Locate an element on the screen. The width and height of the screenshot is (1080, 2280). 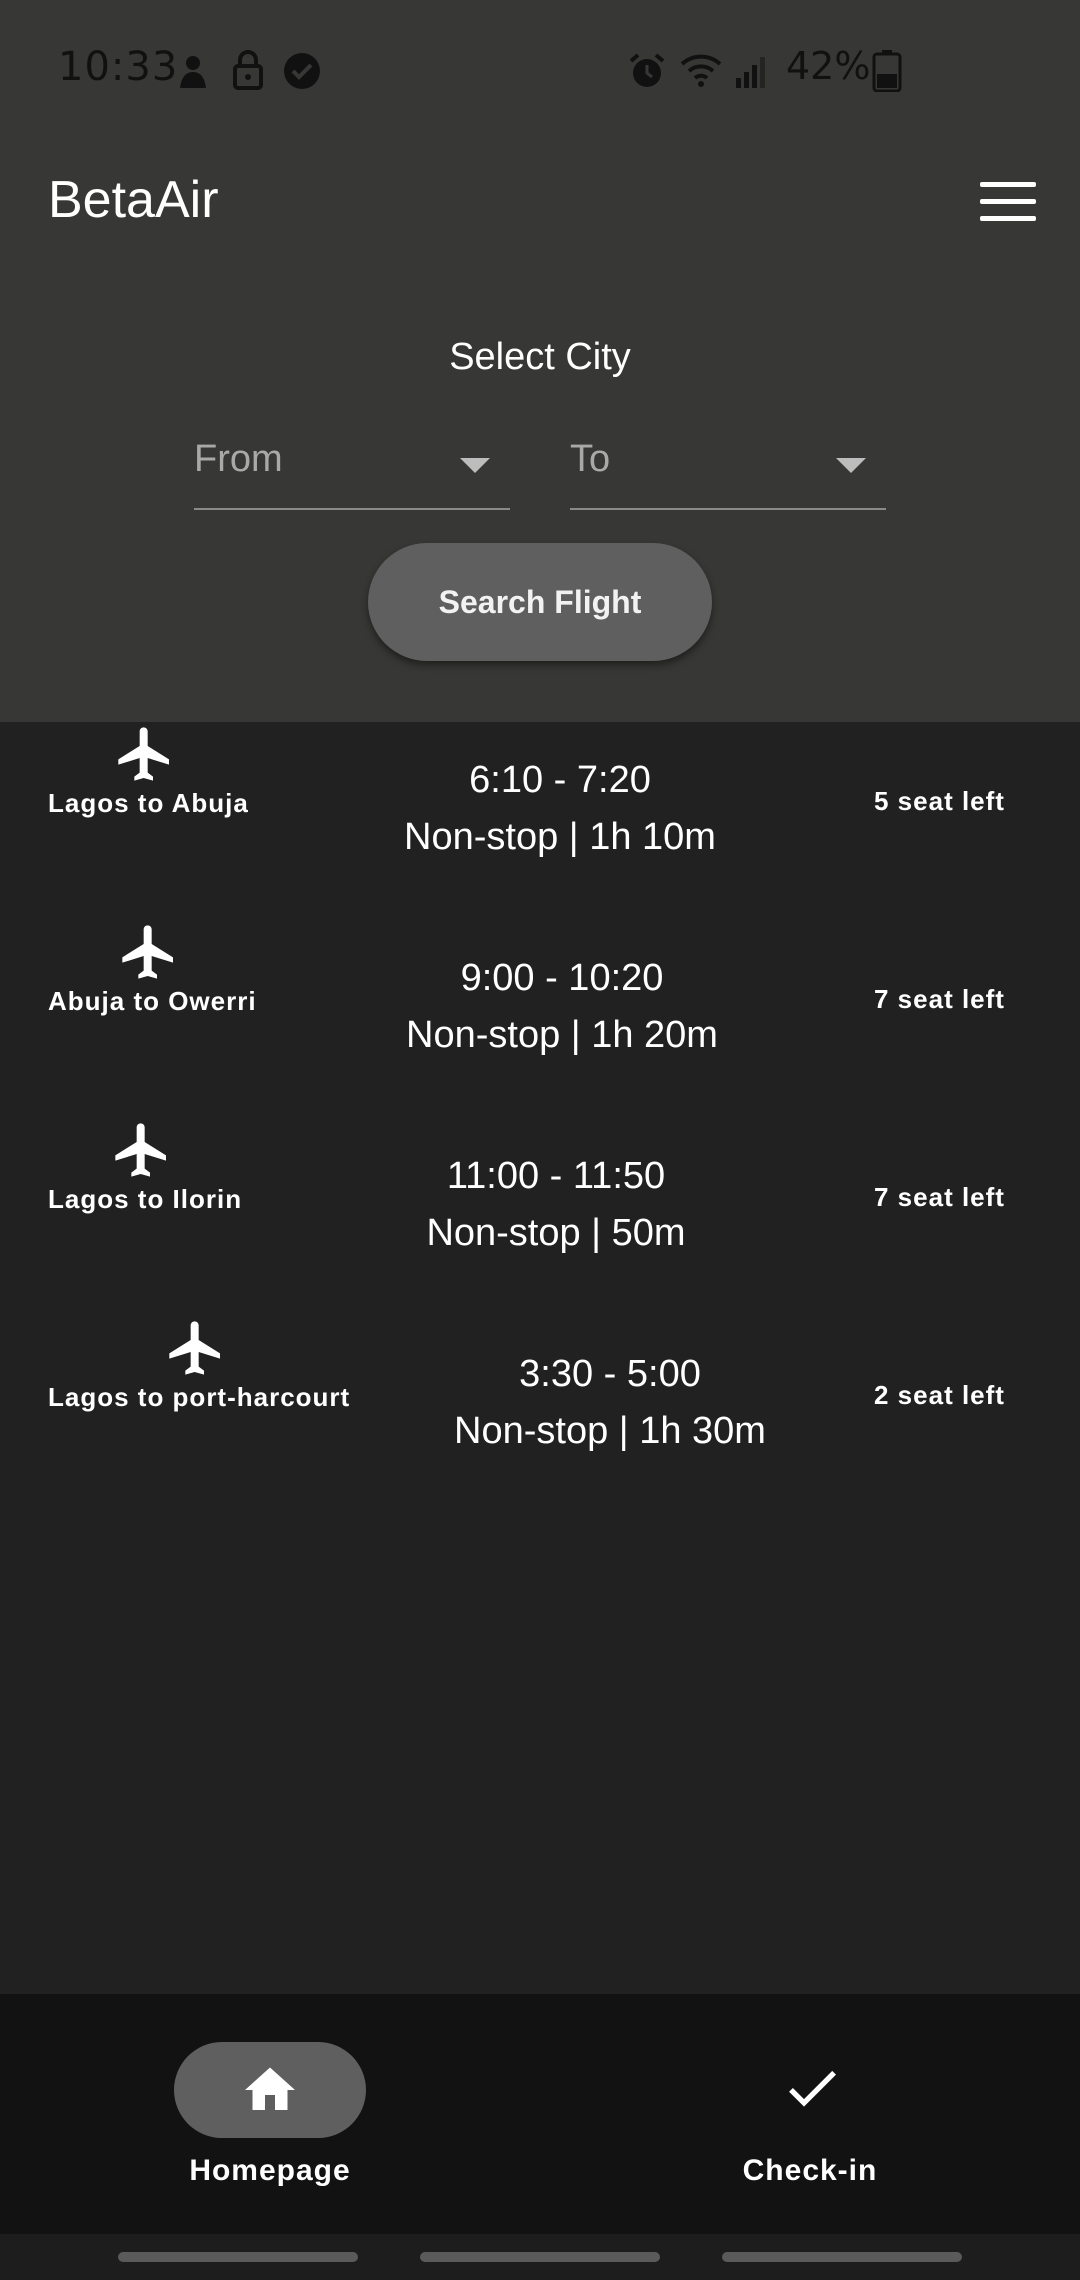
flight-route: Lagos to Abuja is located at coordinates (148, 770).